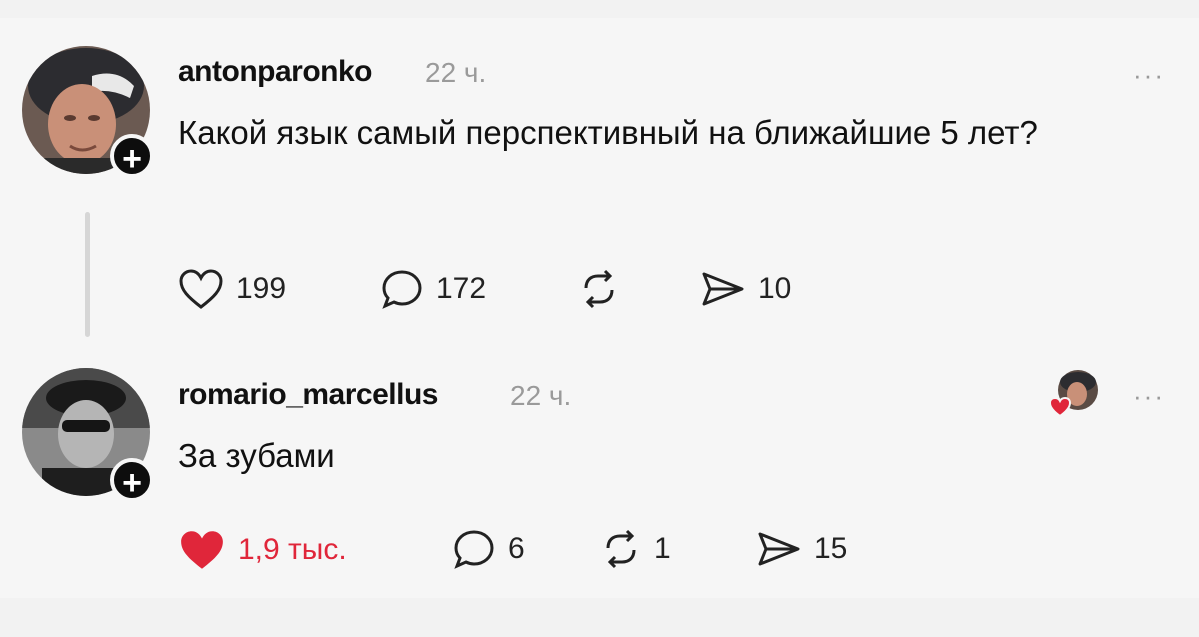 This screenshot has height=637, width=1199. What do you see at coordinates (275, 72) in the screenshot?
I see `username: antonparonko` at bounding box center [275, 72].